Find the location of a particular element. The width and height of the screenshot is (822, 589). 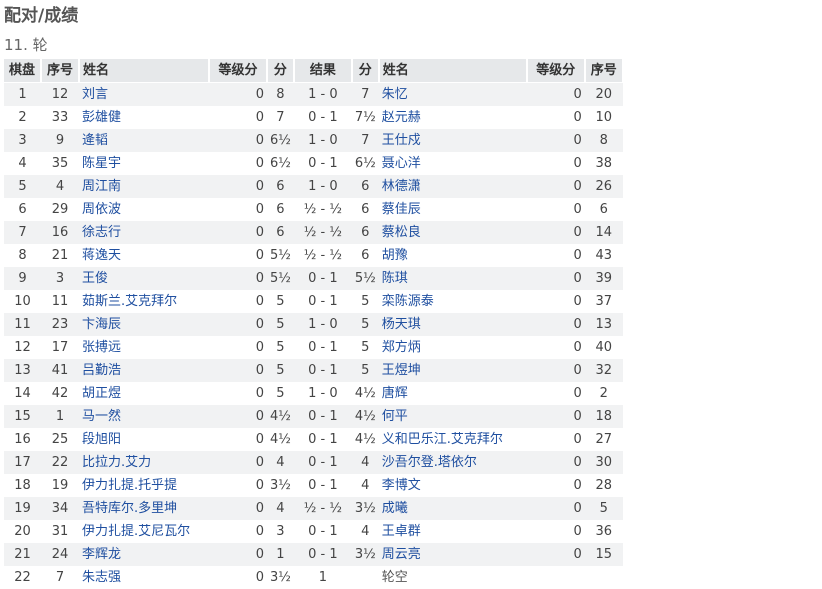

header-name-2: 姓名 is located at coordinates (453, 71).